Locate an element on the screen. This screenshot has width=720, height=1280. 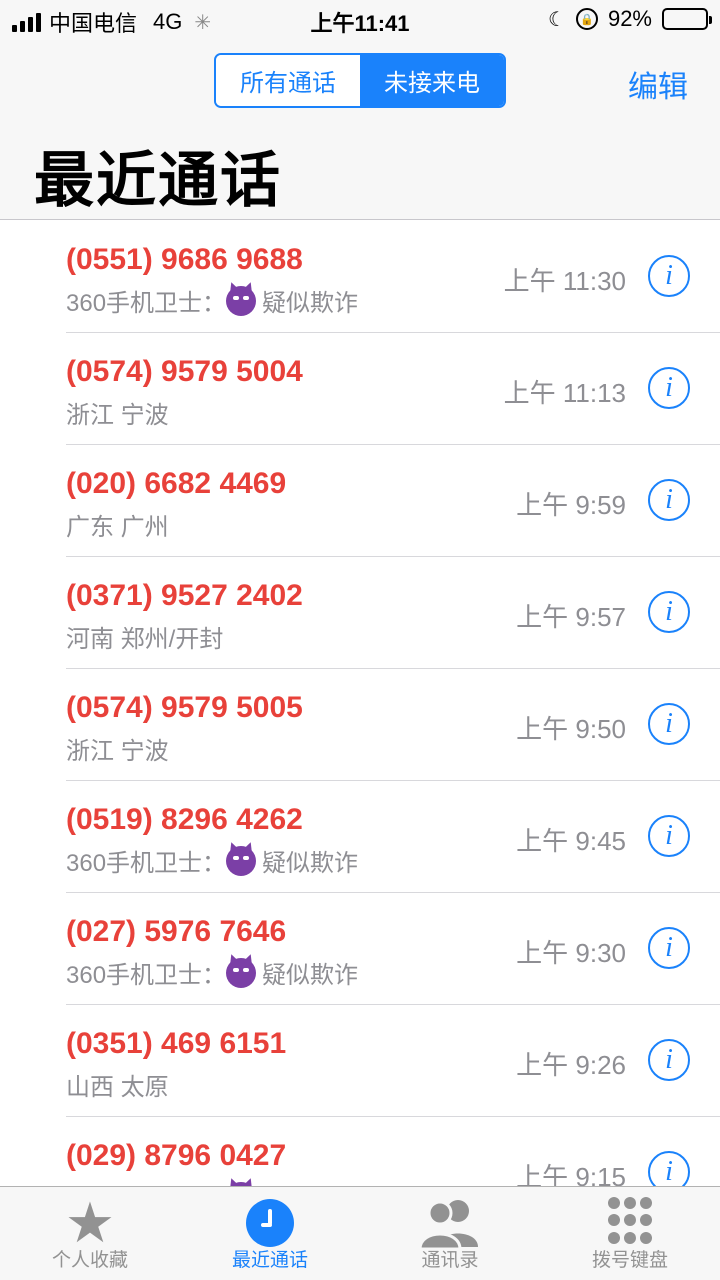
contacts-icon is located at coordinates (450, 1224).